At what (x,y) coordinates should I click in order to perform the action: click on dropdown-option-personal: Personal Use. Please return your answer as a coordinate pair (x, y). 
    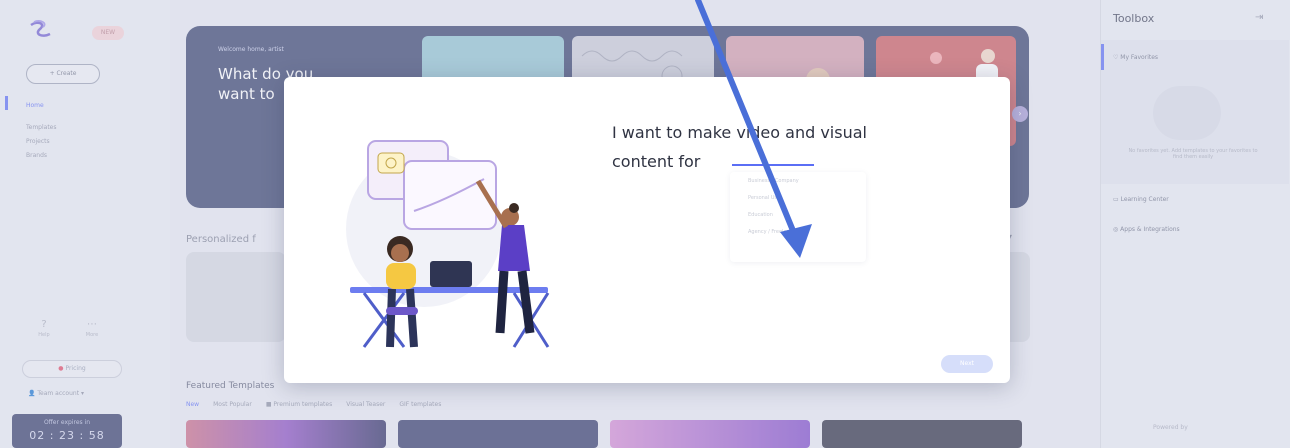
    Looking at the image, I should click on (798, 197).